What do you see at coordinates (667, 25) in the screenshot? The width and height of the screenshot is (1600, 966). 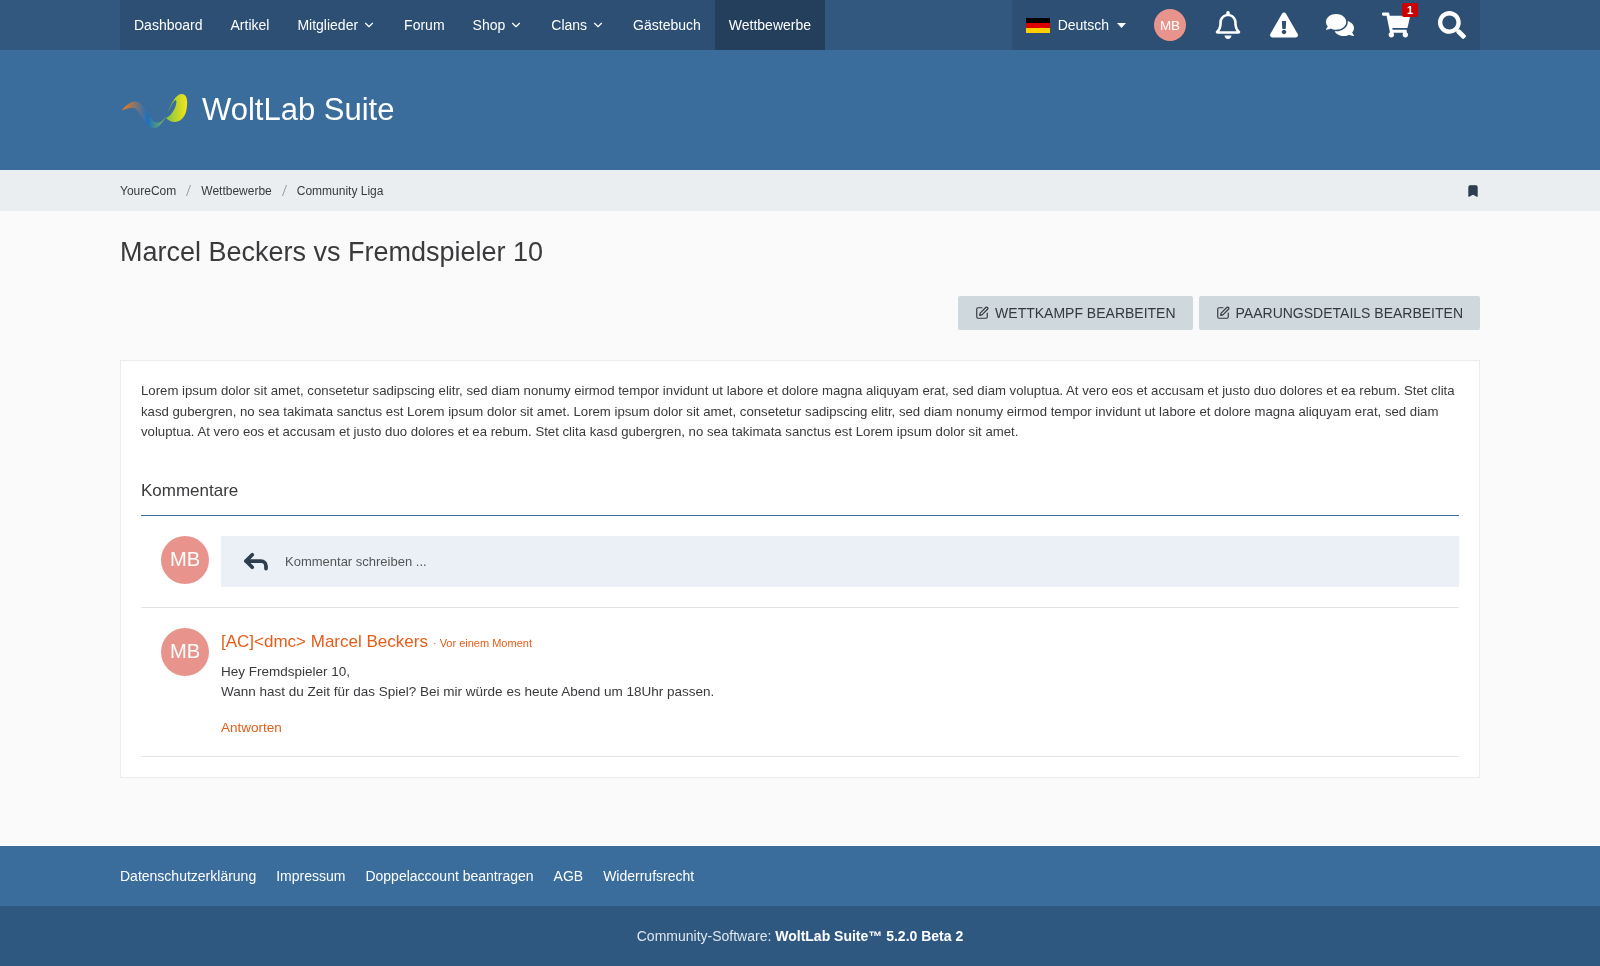 I see `nav-item: Gästebuch` at bounding box center [667, 25].